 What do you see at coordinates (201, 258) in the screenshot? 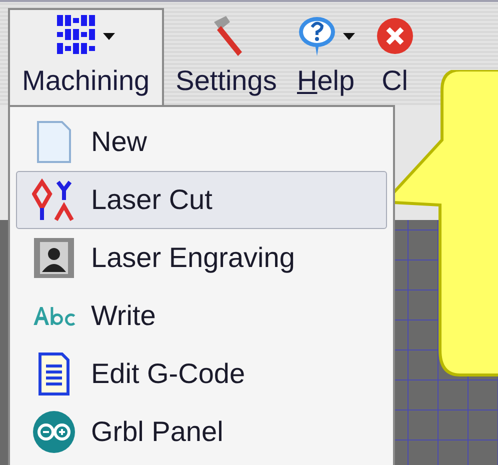
I see `menu-item: Laser Engraving` at bounding box center [201, 258].